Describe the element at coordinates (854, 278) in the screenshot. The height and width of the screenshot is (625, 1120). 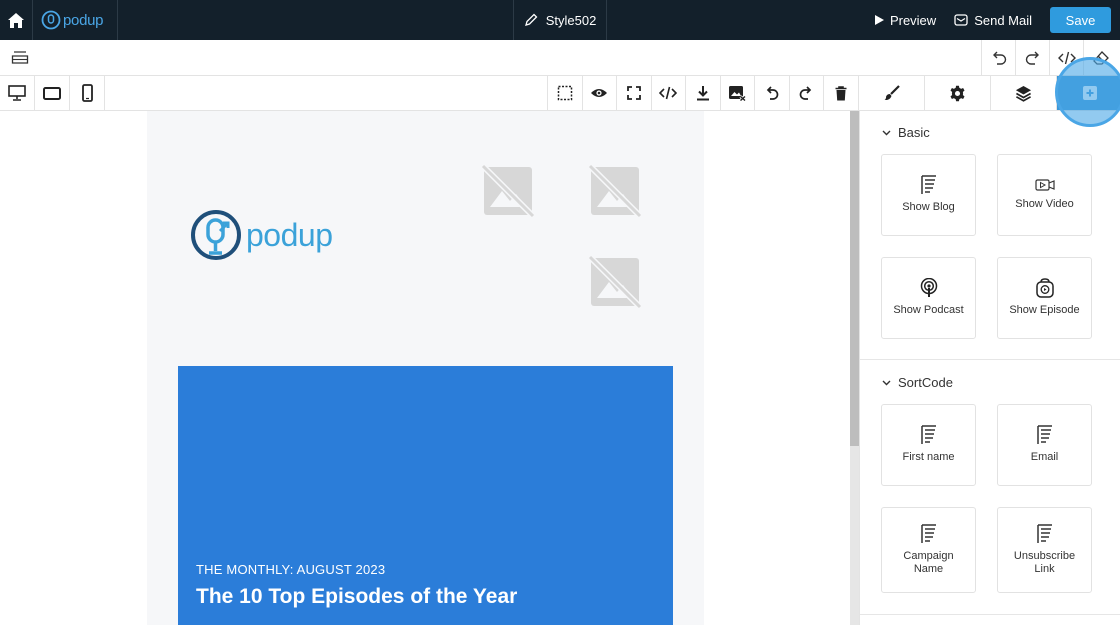
I see `scrollbar-thumb` at that location.